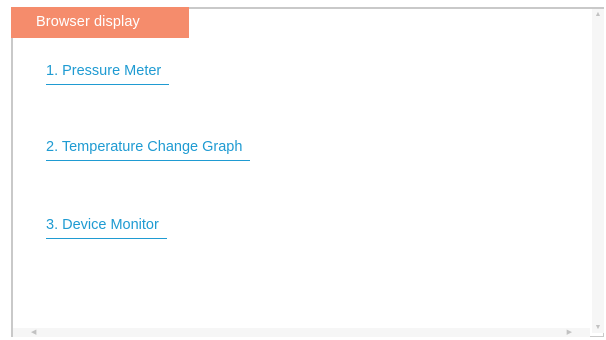  What do you see at coordinates (598, 14) in the screenshot?
I see `scroll-up-icon: ▲` at bounding box center [598, 14].